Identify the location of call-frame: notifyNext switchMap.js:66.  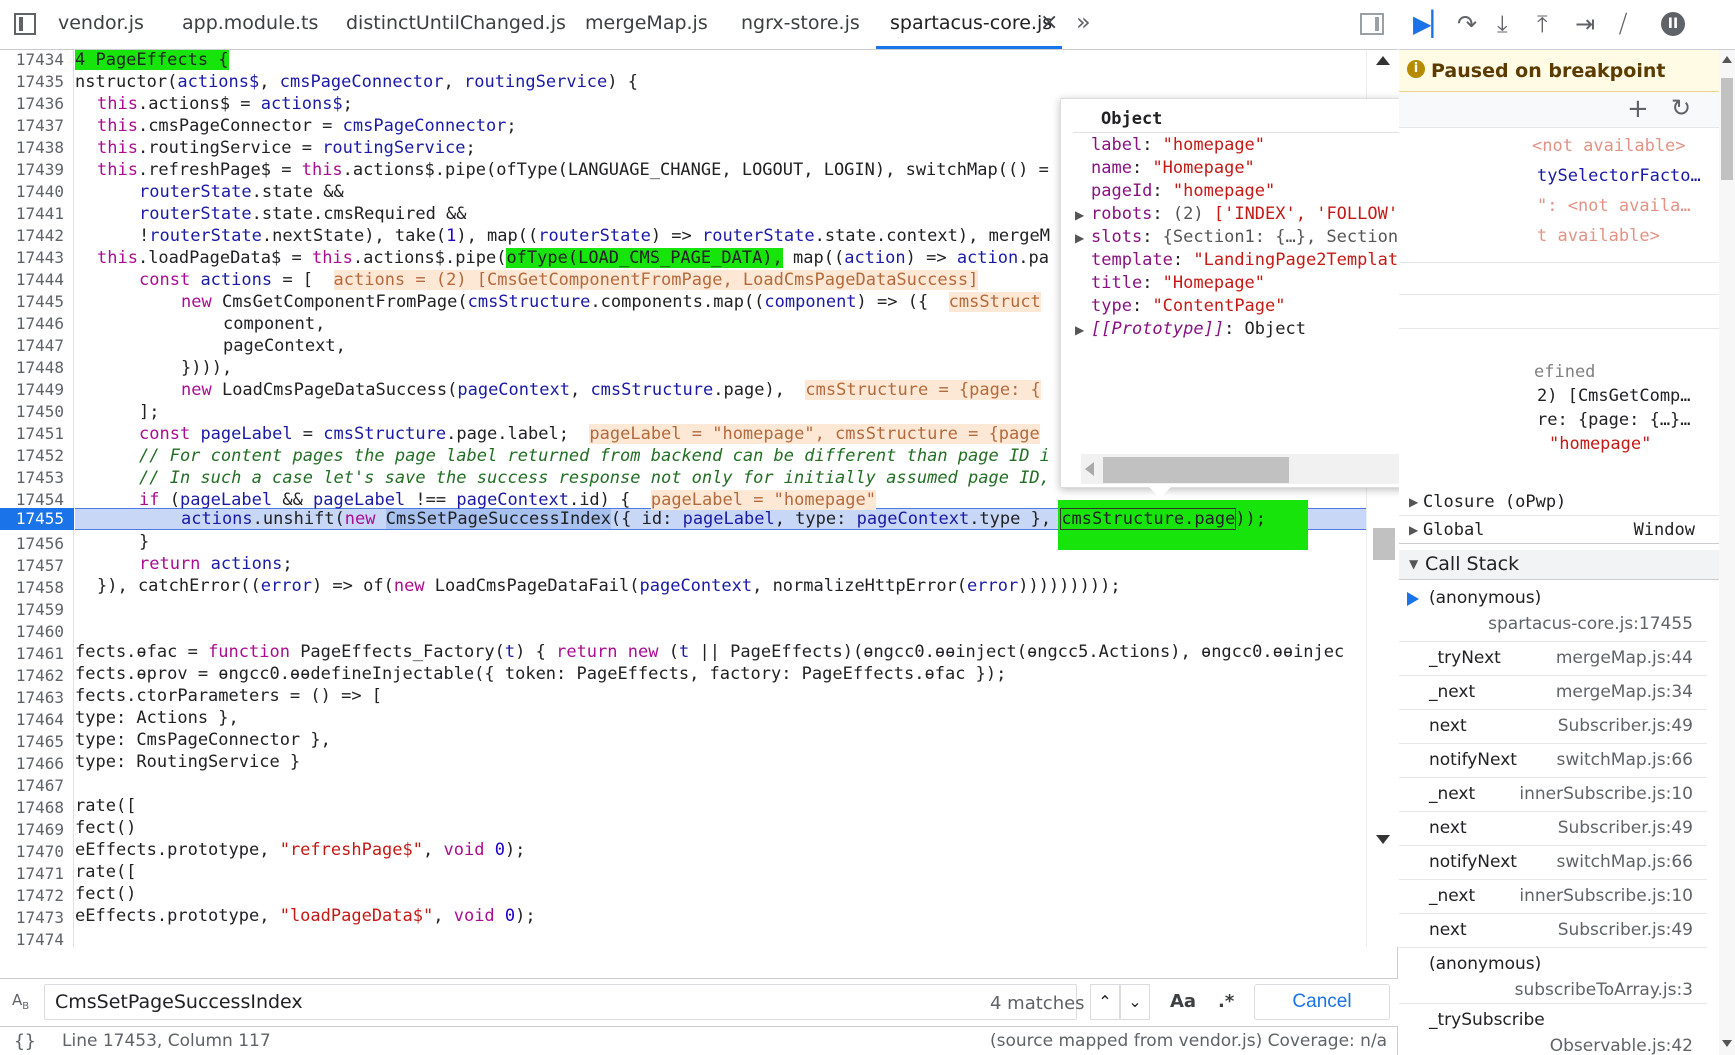
(1553, 863).